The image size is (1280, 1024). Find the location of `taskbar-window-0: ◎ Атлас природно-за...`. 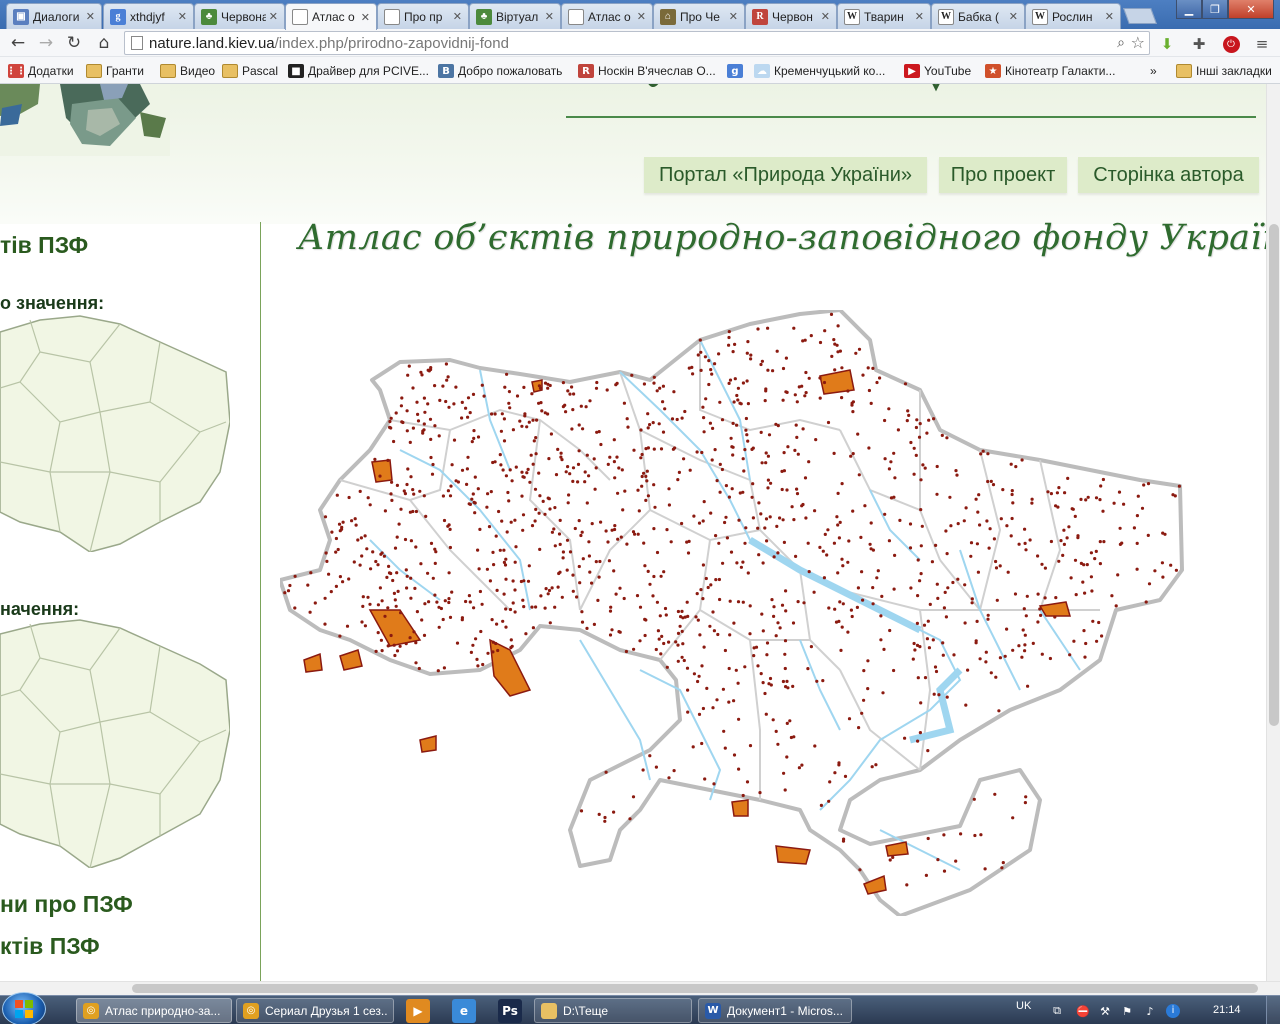

taskbar-window-0: ◎ Атлас природно-за... is located at coordinates (154, 1010).